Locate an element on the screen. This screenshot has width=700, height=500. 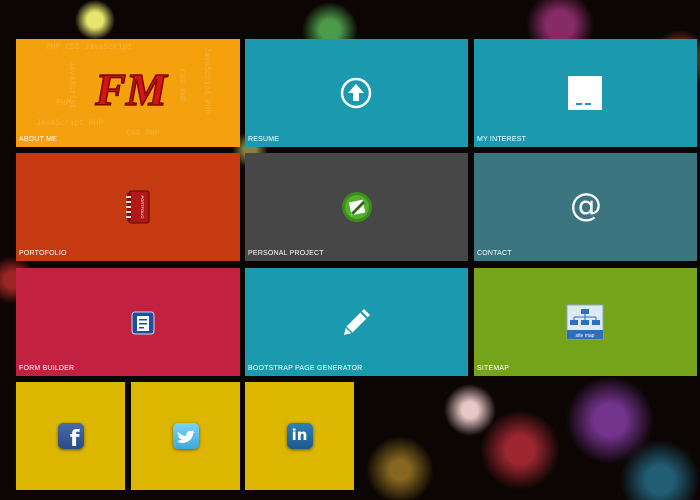
tile-resume: RESUME is located at coordinates (356, 93).